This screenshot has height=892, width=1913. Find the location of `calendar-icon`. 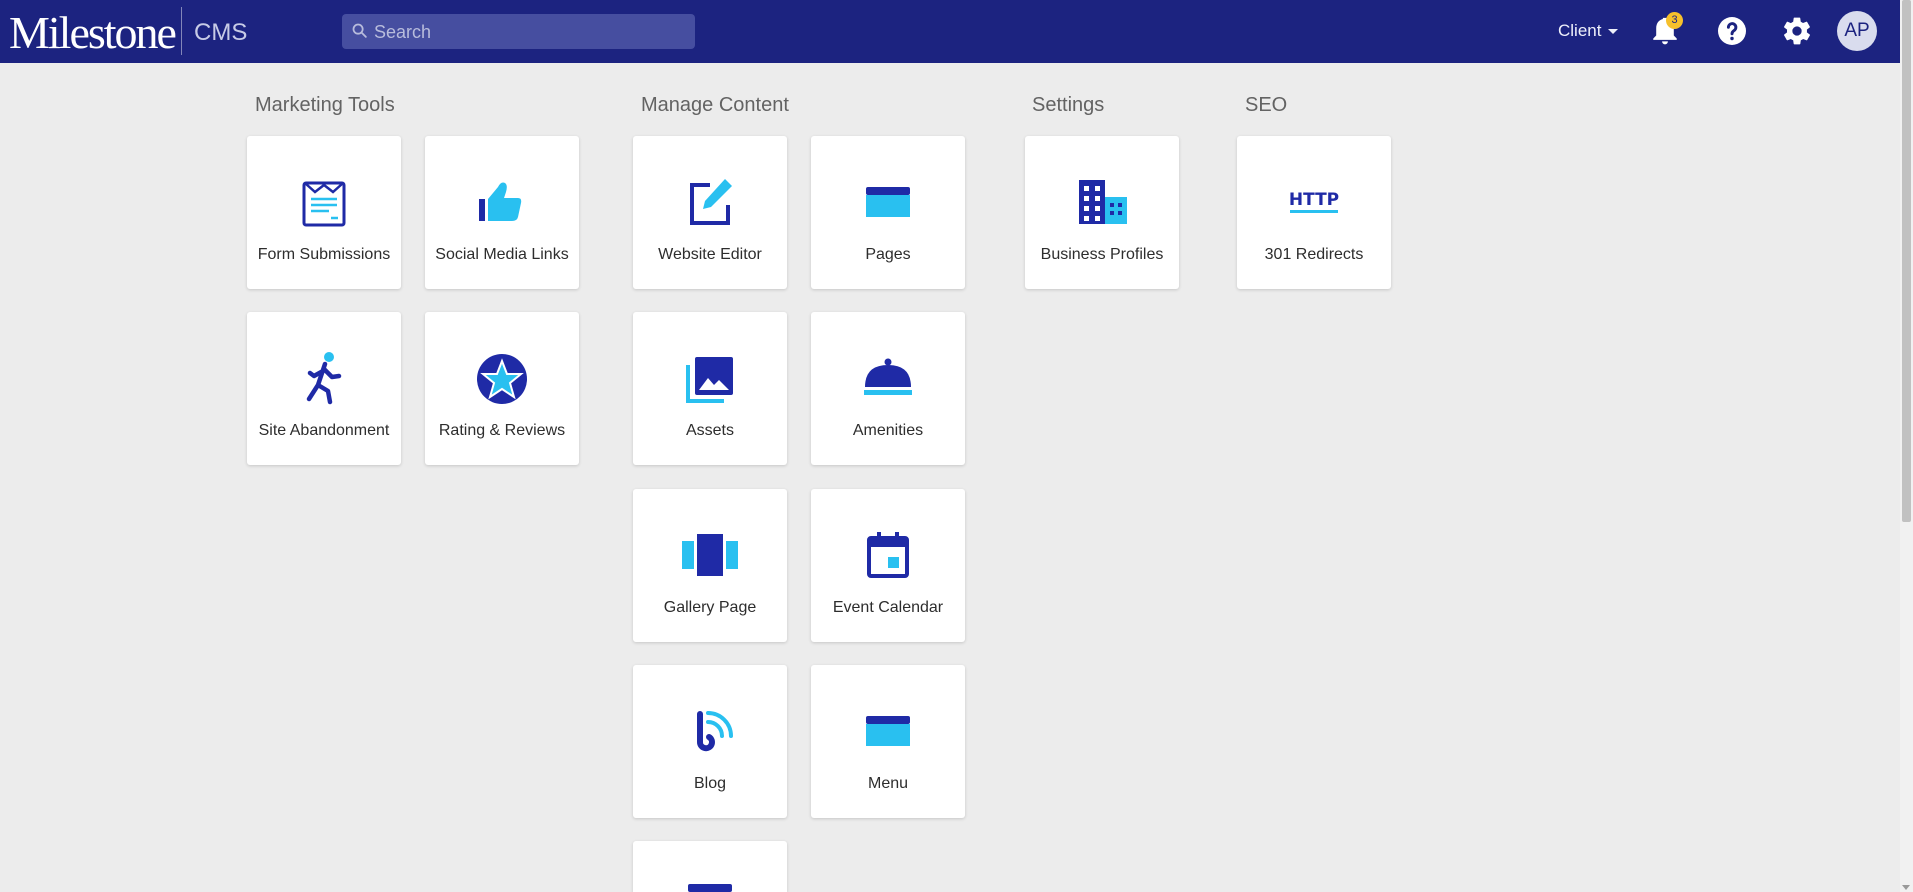

calendar-icon is located at coordinates (888, 555).